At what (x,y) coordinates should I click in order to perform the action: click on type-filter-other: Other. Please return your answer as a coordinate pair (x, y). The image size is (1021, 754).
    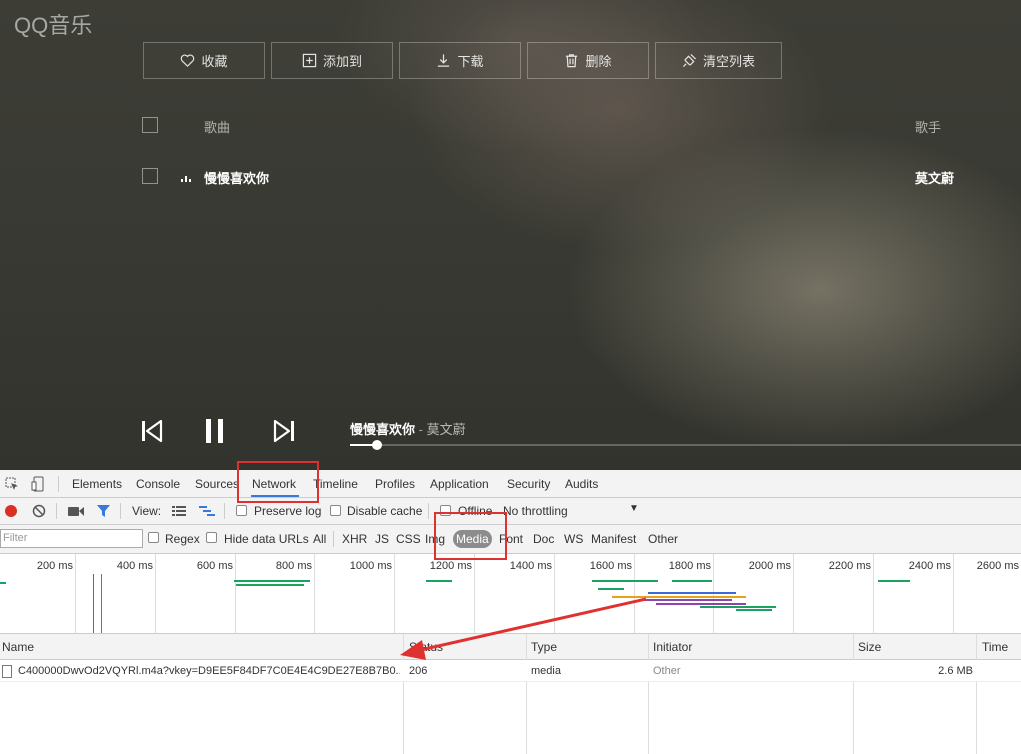
    Looking at the image, I should click on (663, 539).